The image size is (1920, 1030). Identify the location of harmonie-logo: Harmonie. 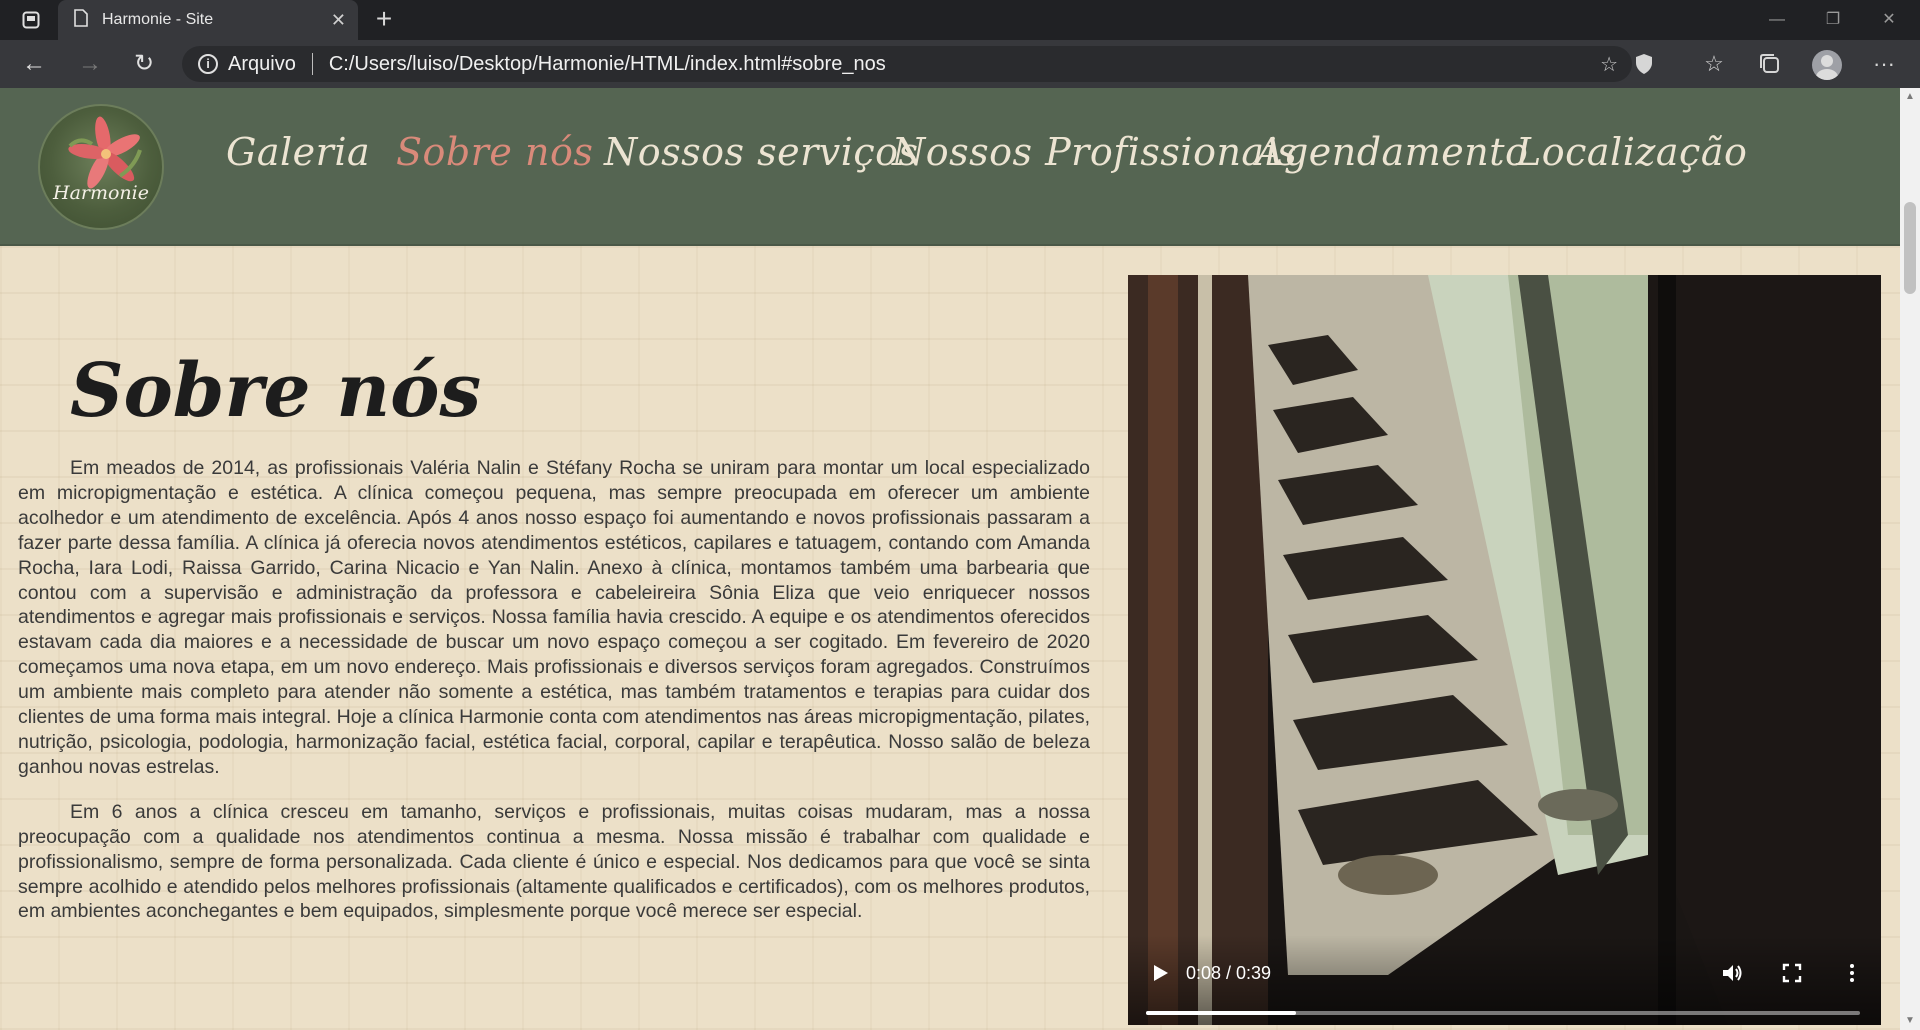
(101, 167).